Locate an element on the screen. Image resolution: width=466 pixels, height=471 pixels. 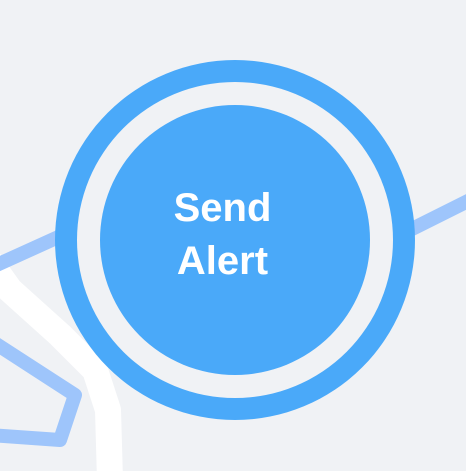
send-alert-label-line2: Alert is located at coordinates (222, 261).